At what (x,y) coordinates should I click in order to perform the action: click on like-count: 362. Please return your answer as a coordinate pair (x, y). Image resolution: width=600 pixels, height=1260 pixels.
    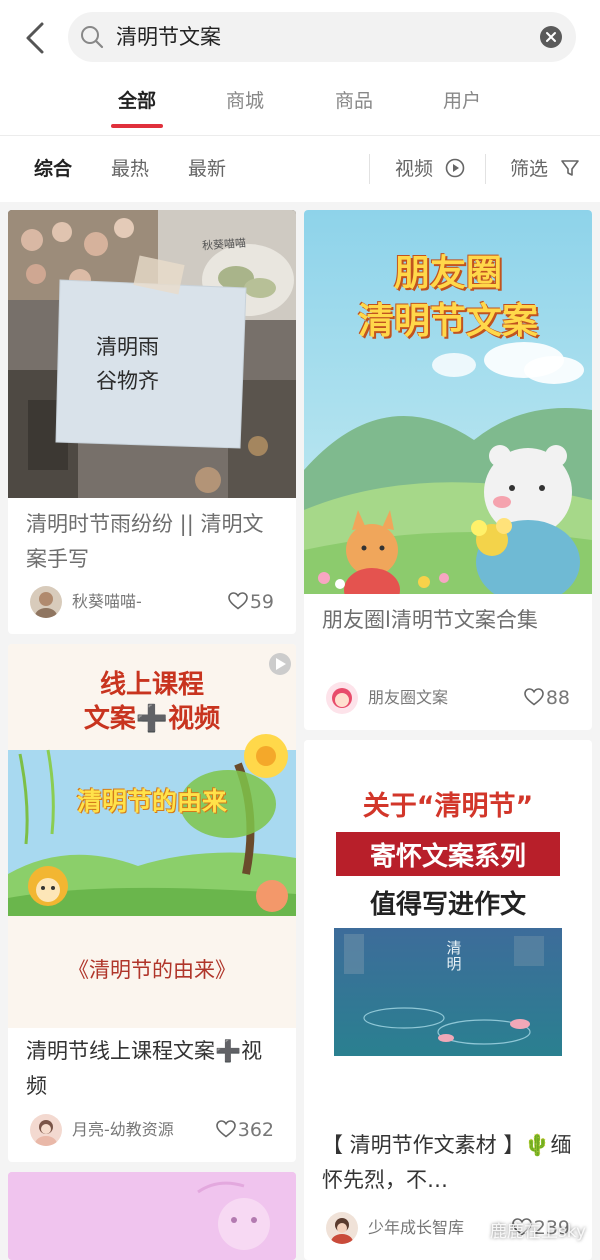
    Looking at the image, I should click on (255, 1130).